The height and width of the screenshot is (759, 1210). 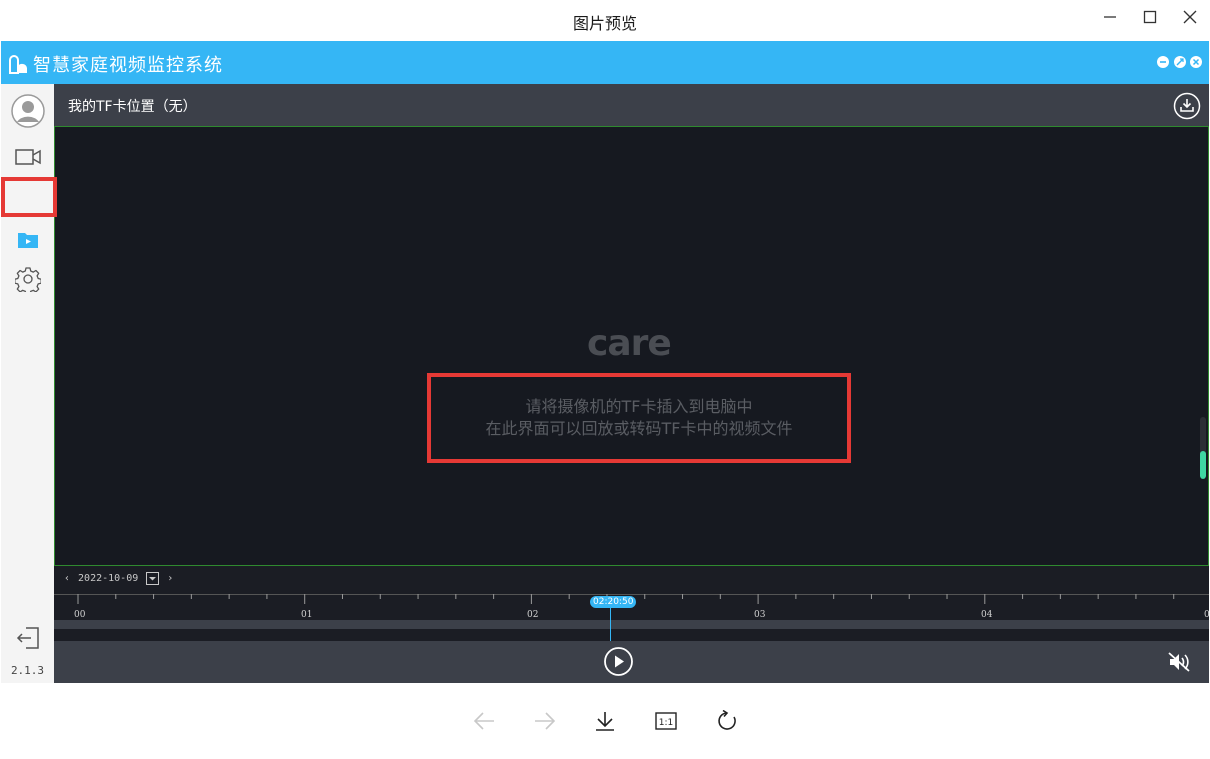 I want to click on sidebar-item-profile, so click(x=27, y=111).